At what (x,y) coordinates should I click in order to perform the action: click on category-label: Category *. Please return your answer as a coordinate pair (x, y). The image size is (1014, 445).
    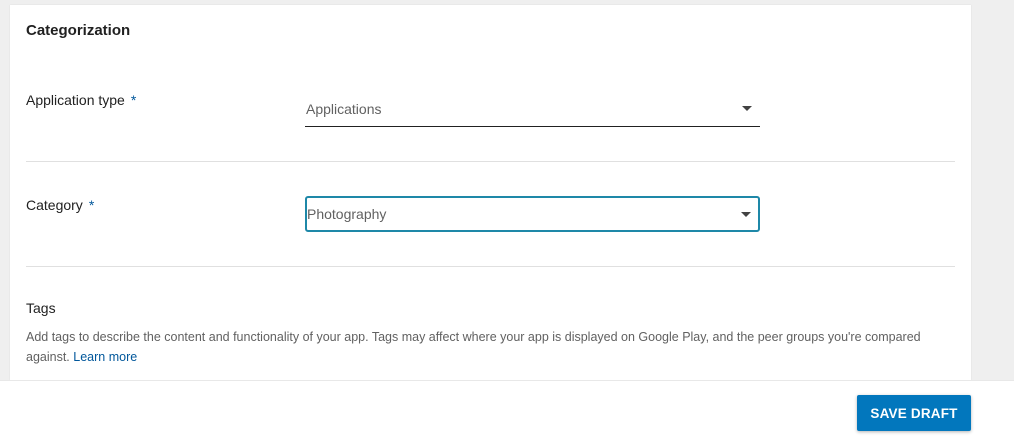
    Looking at the image, I should click on (60, 205).